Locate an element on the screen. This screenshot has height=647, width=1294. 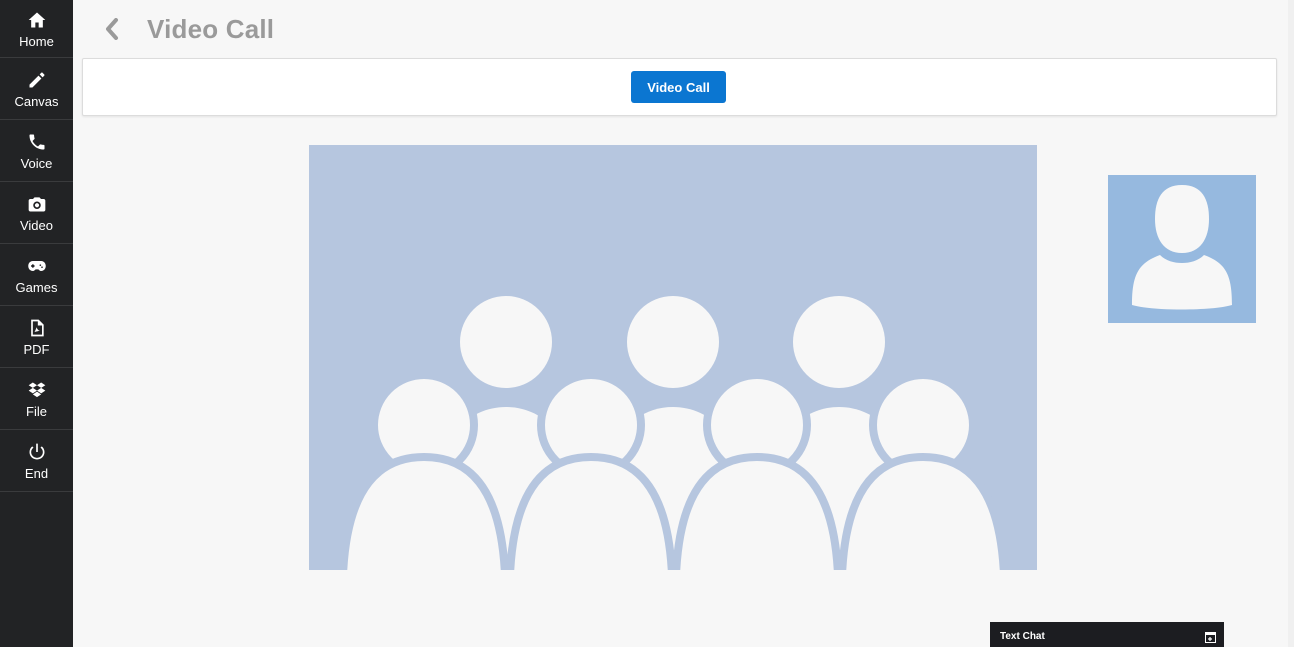
sidebar-item-label: Voice is located at coordinates (36, 163).